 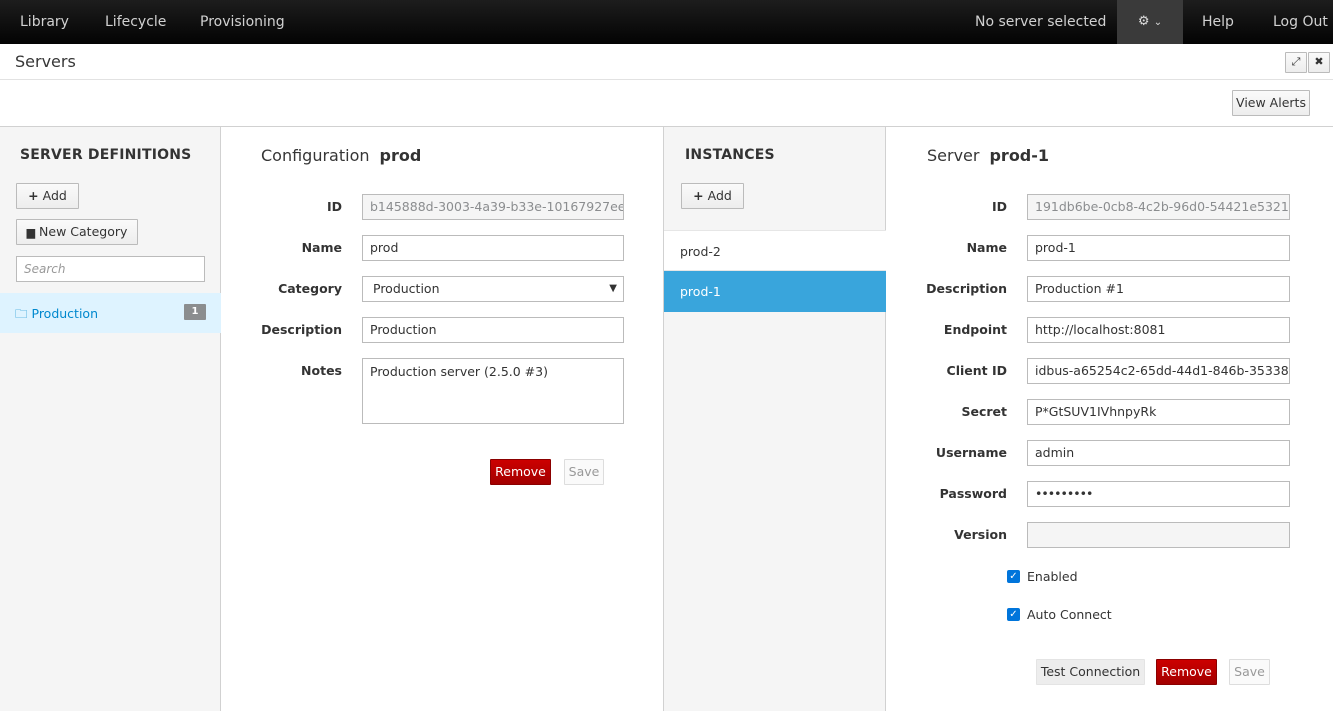 I want to click on server-name-field: prod-1, so click(x=1158, y=248).